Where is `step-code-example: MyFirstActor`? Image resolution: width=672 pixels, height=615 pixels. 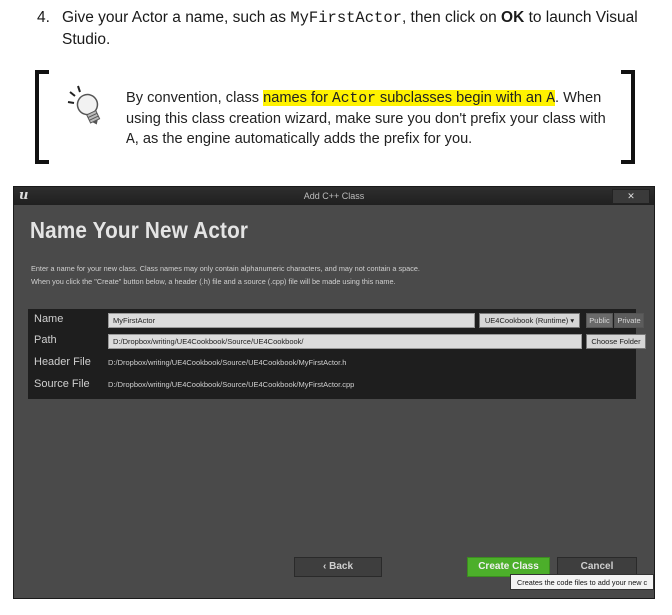 step-code-example: MyFirstActor is located at coordinates (346, 18).